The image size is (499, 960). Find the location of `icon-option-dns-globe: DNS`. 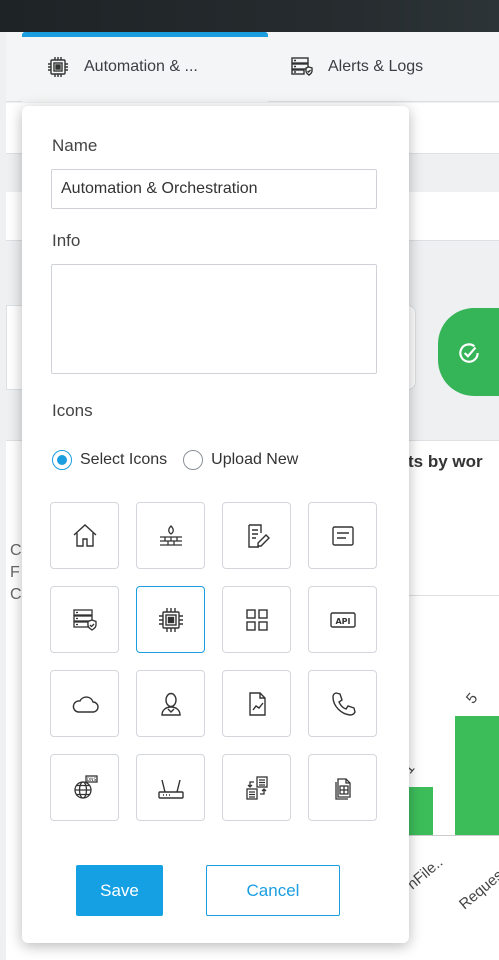

icon-option-dns-globe: DNS is located at coordinates (84, 787).